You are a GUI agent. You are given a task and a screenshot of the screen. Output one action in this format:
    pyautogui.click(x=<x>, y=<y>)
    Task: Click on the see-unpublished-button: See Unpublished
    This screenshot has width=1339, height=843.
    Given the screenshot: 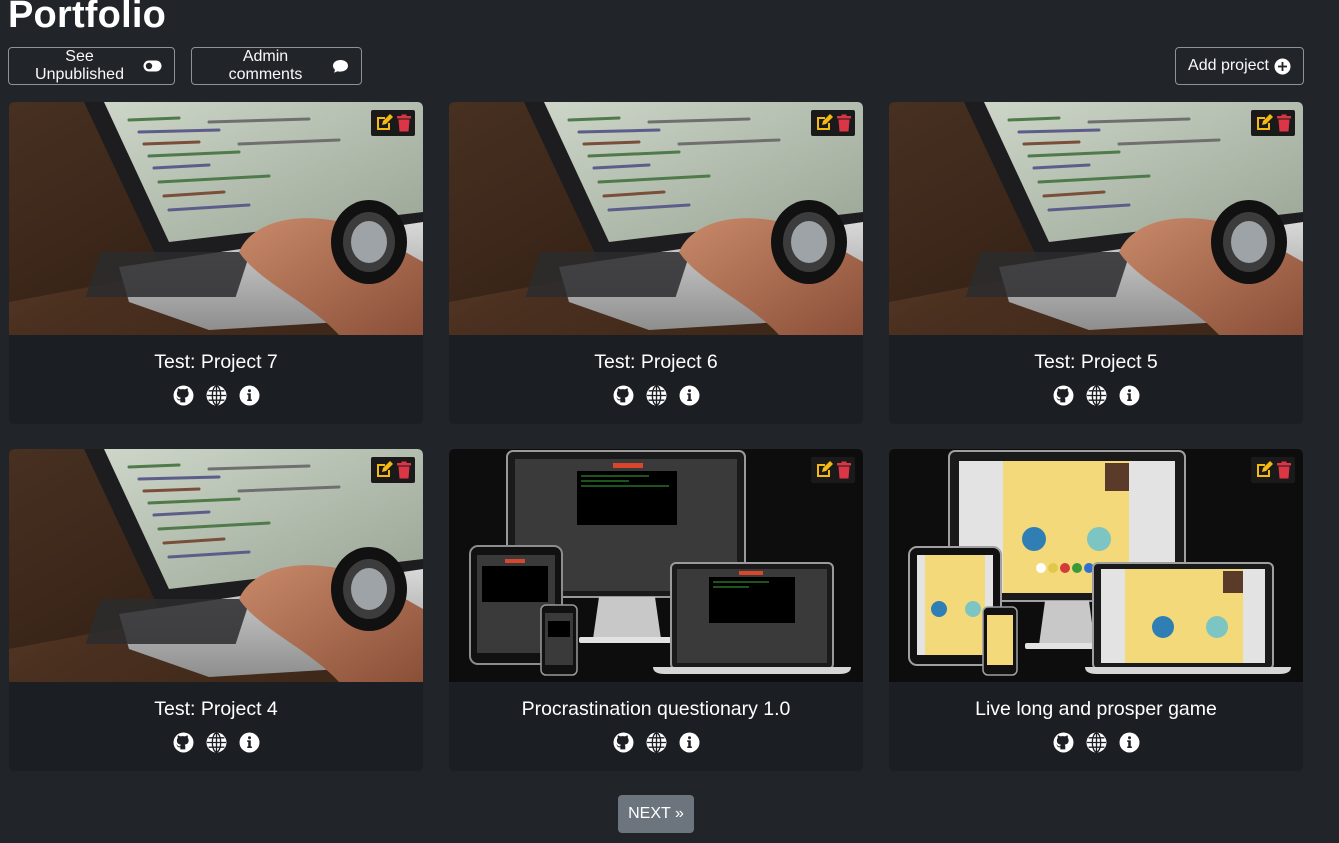 What is the action you would take?
    pyautogui.click(x=91, y=66)
    